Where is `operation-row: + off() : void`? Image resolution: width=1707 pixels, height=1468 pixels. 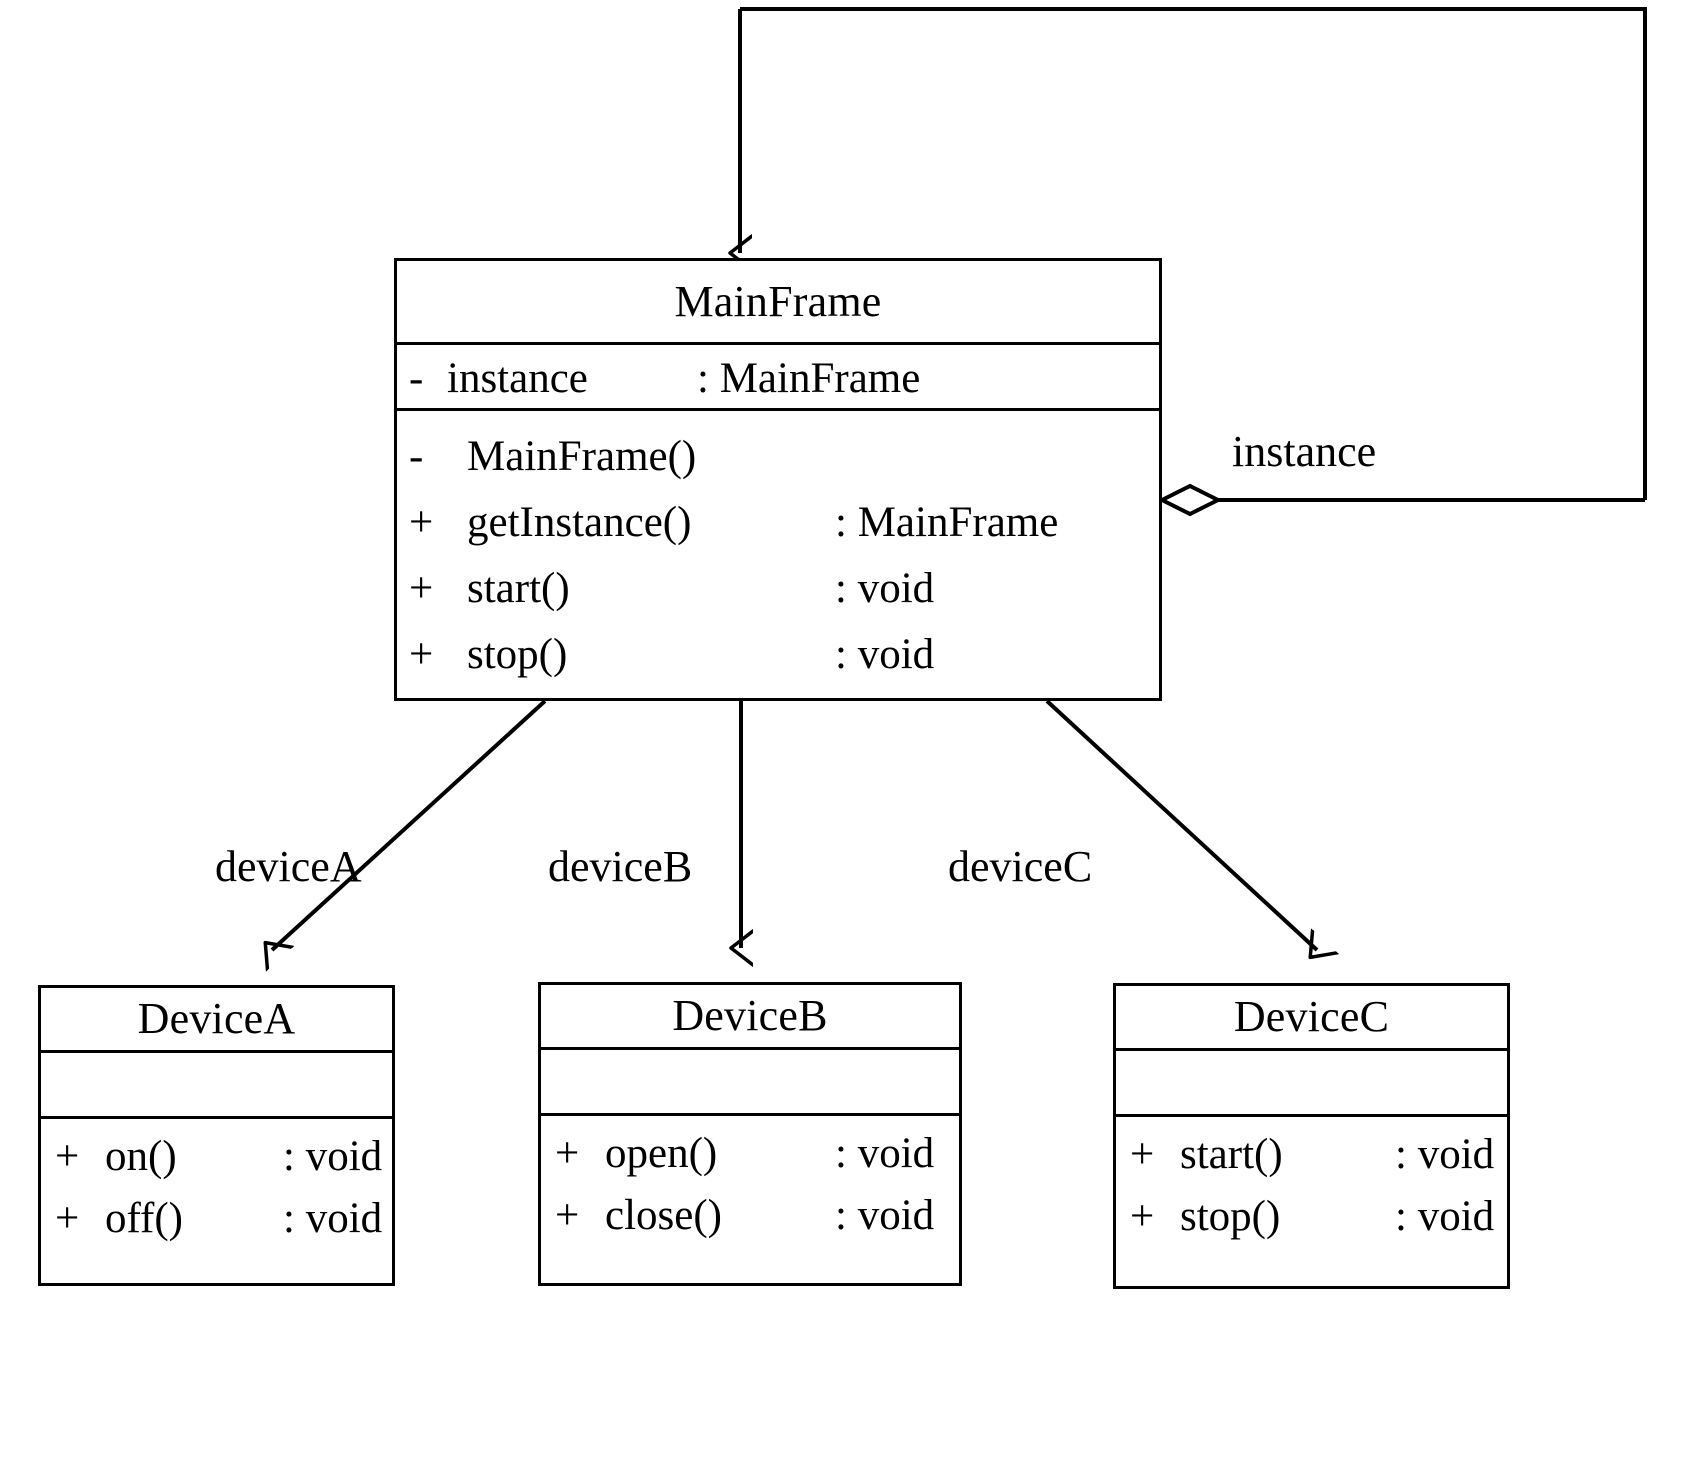 operation-row: + off() : void is located at coordinates (216, 1218).